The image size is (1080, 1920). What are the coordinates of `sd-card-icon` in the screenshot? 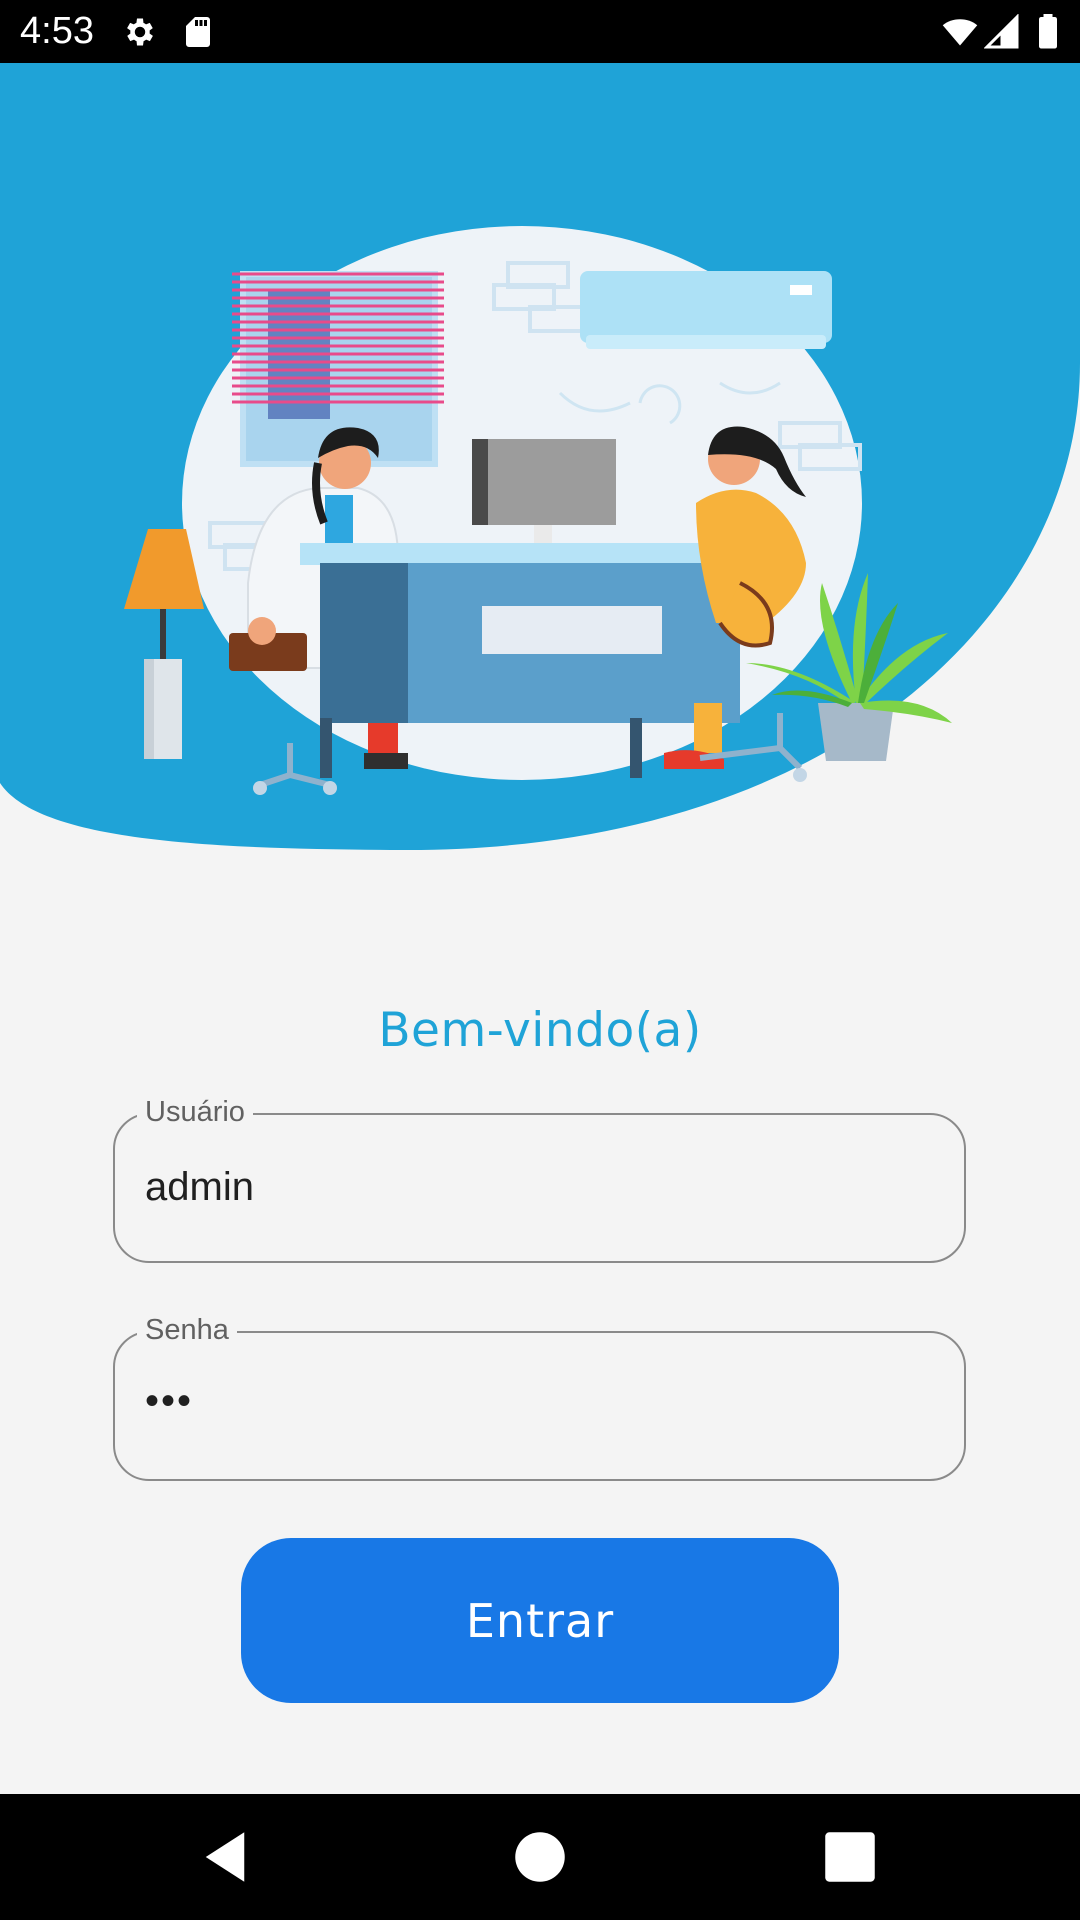 It's located at (198, 32).